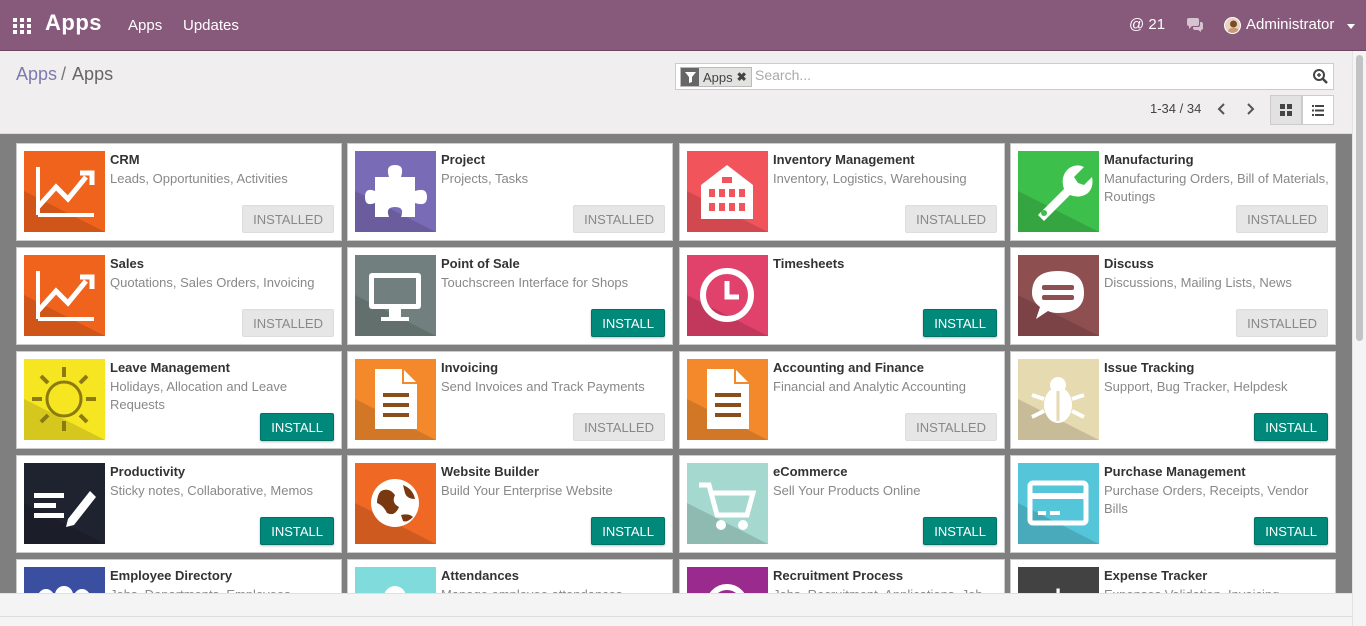  Describe the element at coordinates (1359, 198) in the screenshot. I see `scrollbar-thumb` at that location.